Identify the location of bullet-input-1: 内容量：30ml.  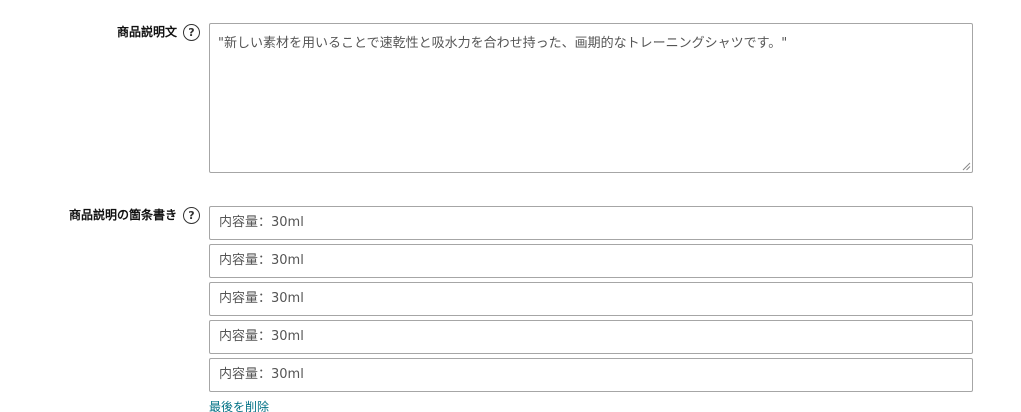
(591, 223).